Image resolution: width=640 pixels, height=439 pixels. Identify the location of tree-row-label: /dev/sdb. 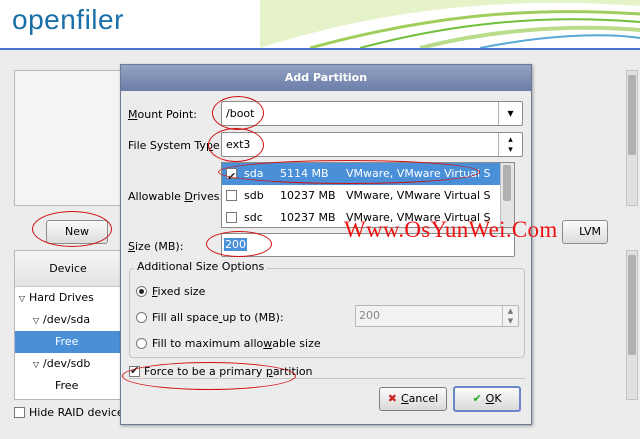
(67, 363).